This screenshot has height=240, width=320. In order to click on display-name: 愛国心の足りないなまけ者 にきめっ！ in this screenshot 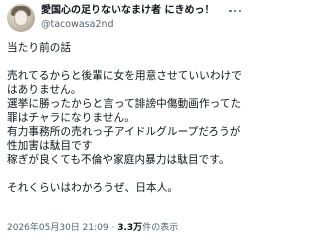, I will do `click(127, 11)`.